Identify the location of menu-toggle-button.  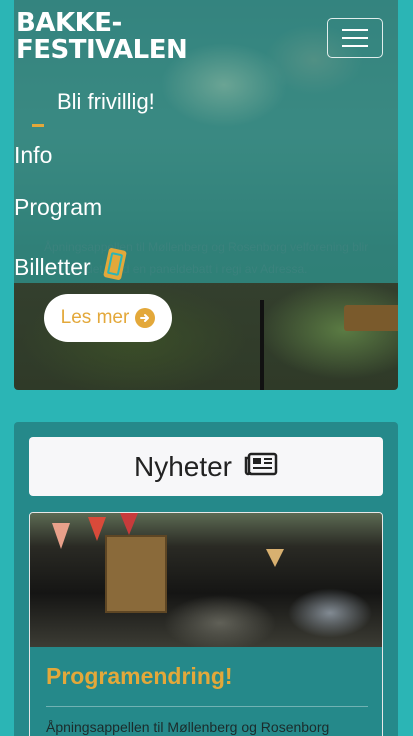
(355, 38).